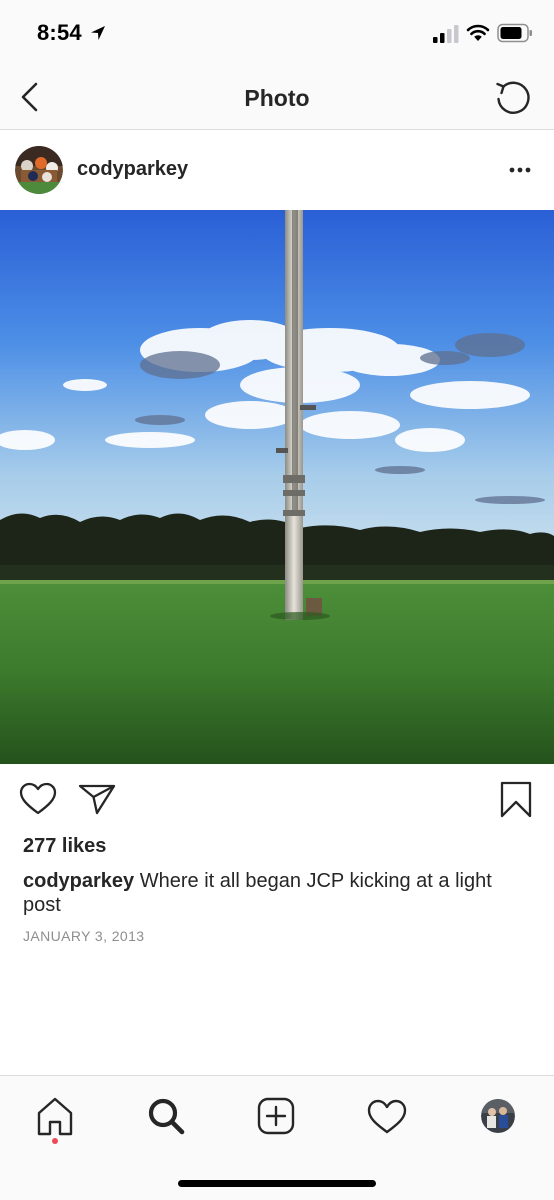 The image size is (554, 1200). Describe the element at coordinates (84, 936) in the screenshot. I see `post-date: JANUARY 3, 2013` at that location.